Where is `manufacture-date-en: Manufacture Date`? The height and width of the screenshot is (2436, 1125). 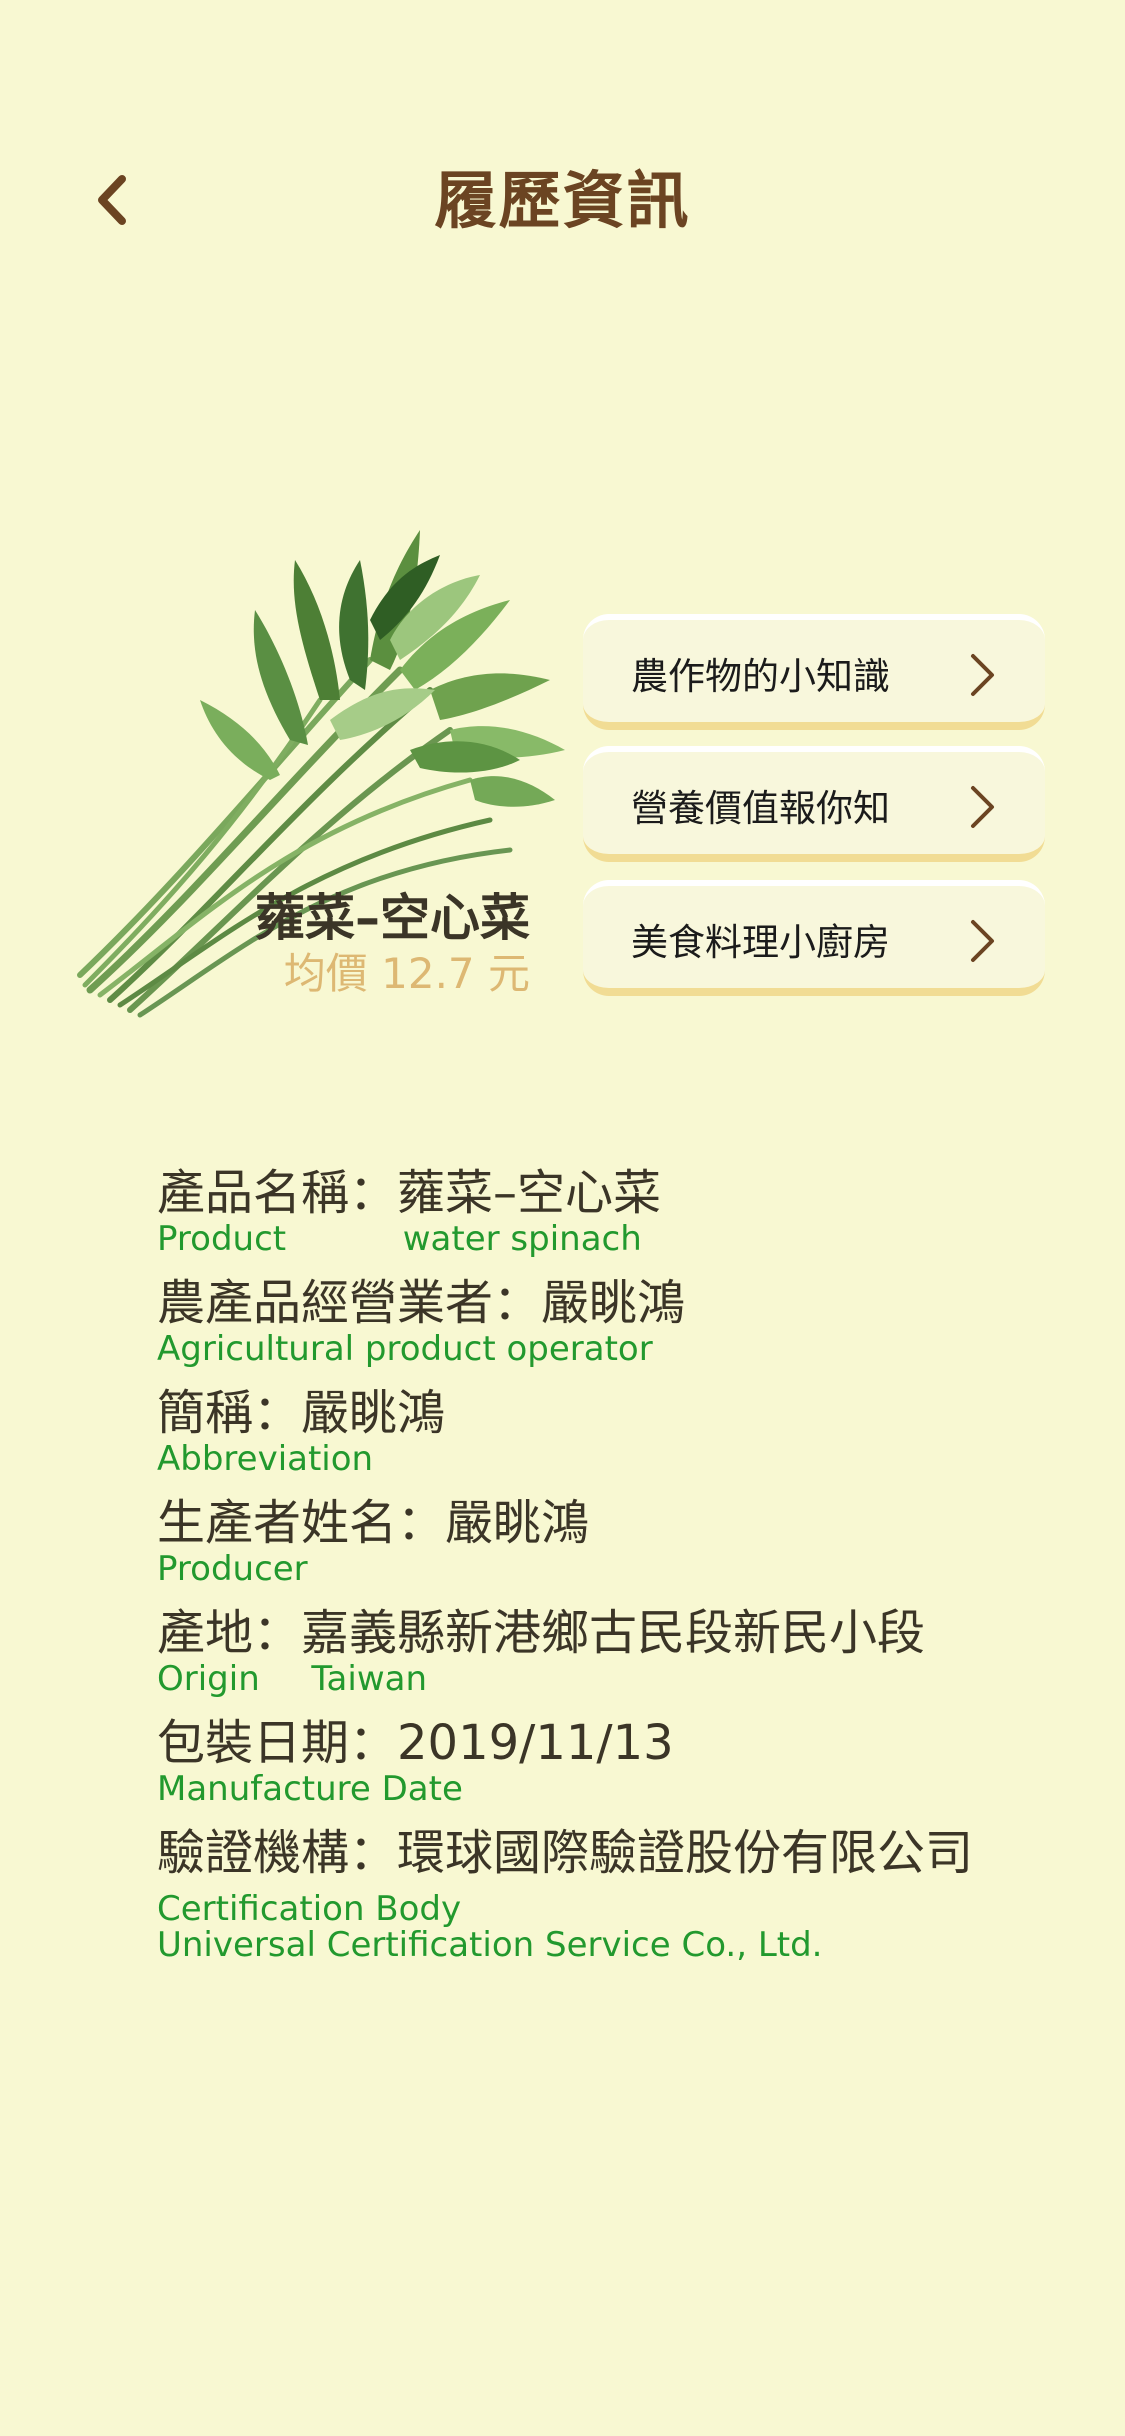
manufacture-date-en: Manufacture Date is located at coordinates (310, 1789).